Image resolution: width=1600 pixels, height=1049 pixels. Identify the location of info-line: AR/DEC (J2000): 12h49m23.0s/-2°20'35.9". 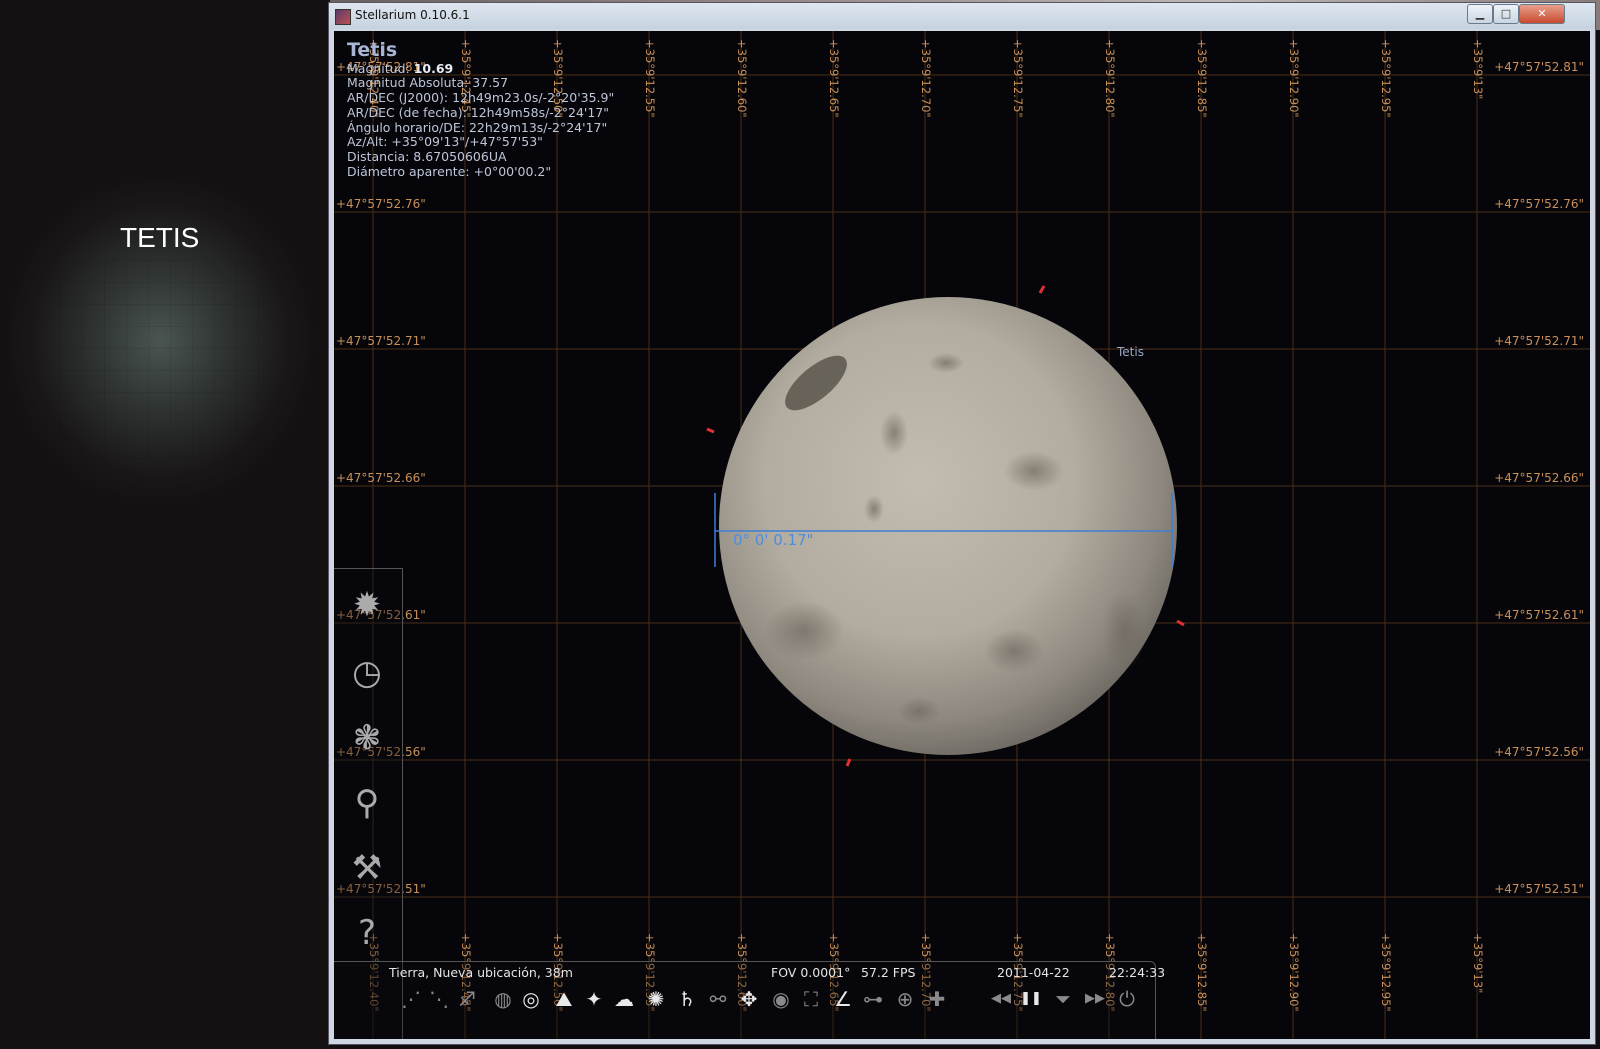
(481, 98).